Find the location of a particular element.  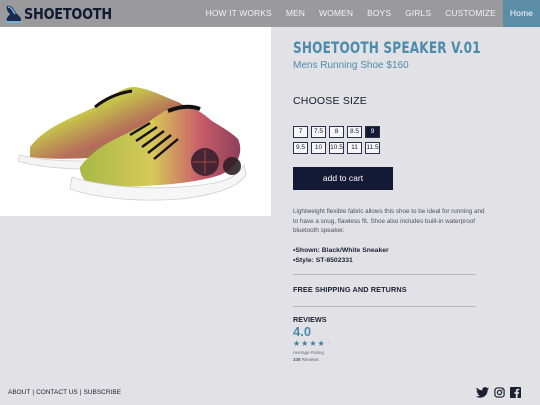

social-links is located at coordinates (498, 392).